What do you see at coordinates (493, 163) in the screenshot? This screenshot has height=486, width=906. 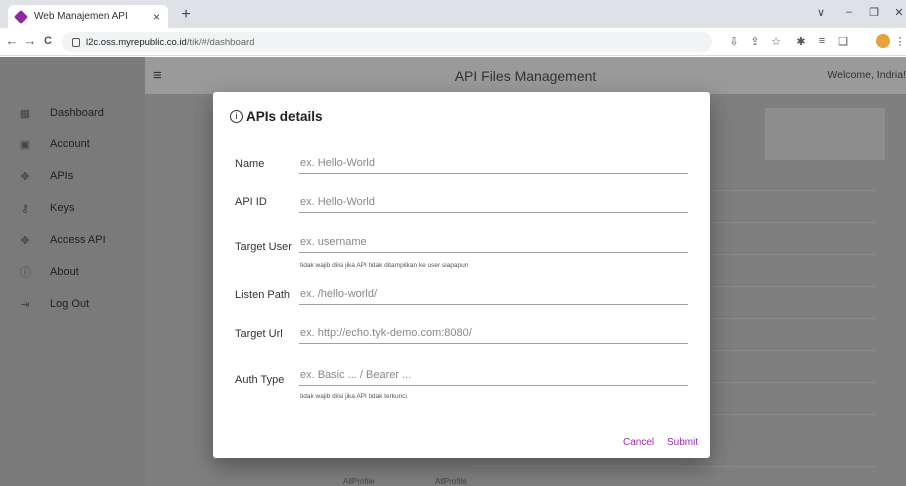 I see `name-field` at bounding box center [493, 163].